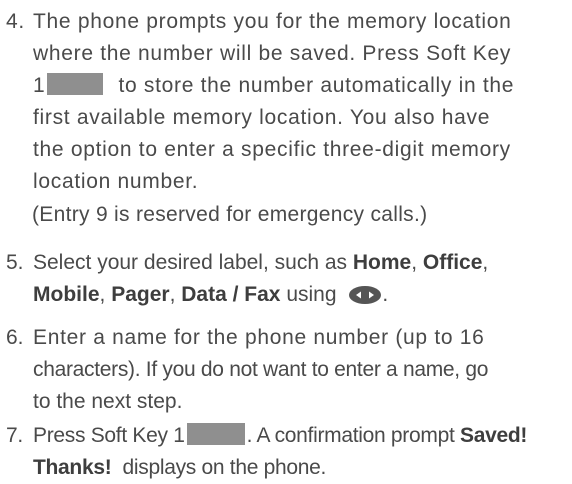 Image resolution: width=572 pixels, height=484 pixels. I want to click on soft-key-number: 1, so click(39, 85).